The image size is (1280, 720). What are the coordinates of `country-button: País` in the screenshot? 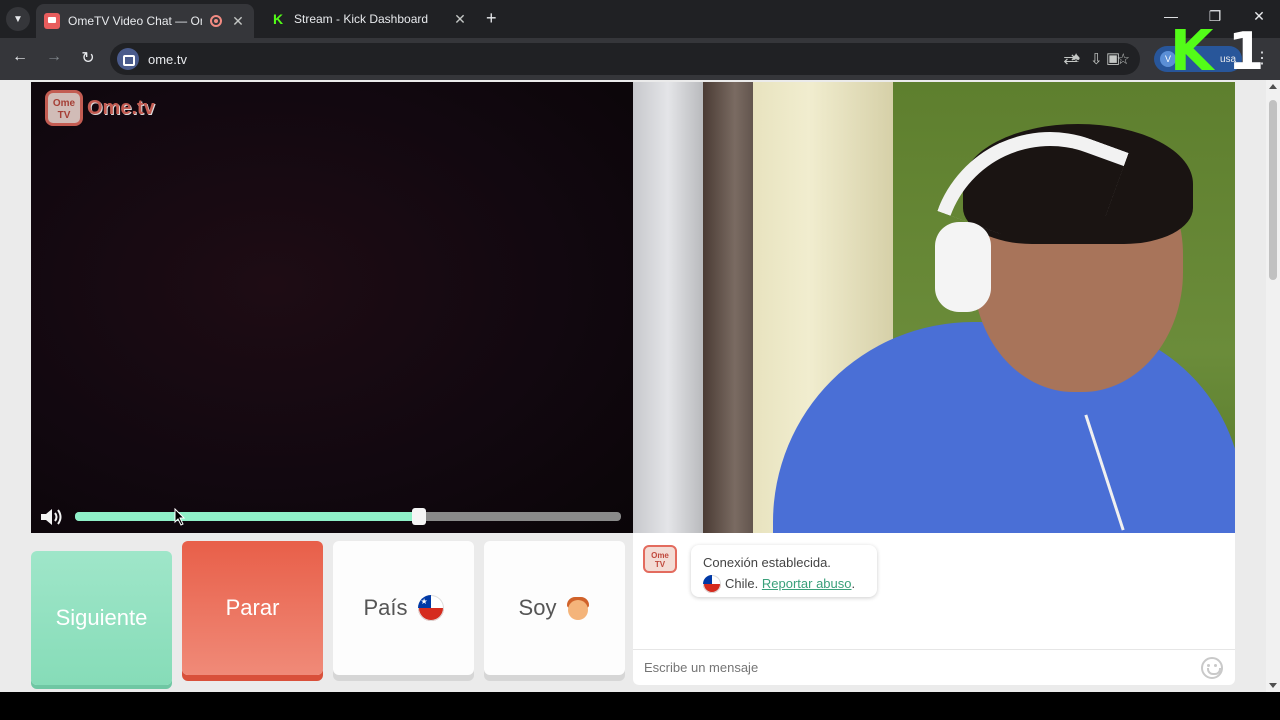 It's located at (403, 608).